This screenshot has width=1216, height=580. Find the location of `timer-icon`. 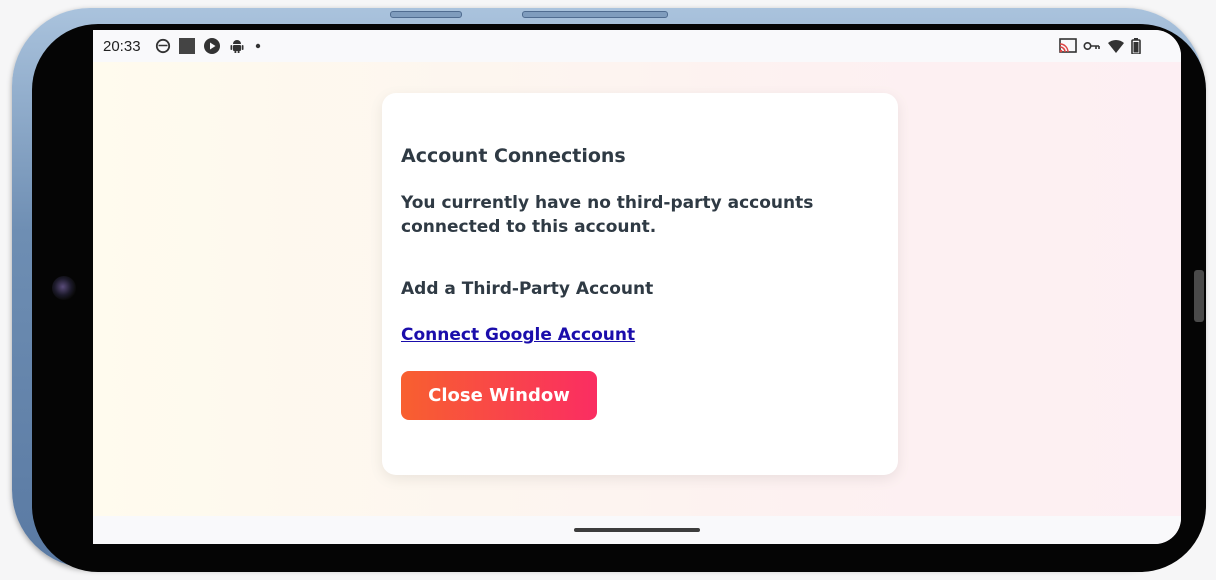

timer-icon is located at coordinates (163, 46).